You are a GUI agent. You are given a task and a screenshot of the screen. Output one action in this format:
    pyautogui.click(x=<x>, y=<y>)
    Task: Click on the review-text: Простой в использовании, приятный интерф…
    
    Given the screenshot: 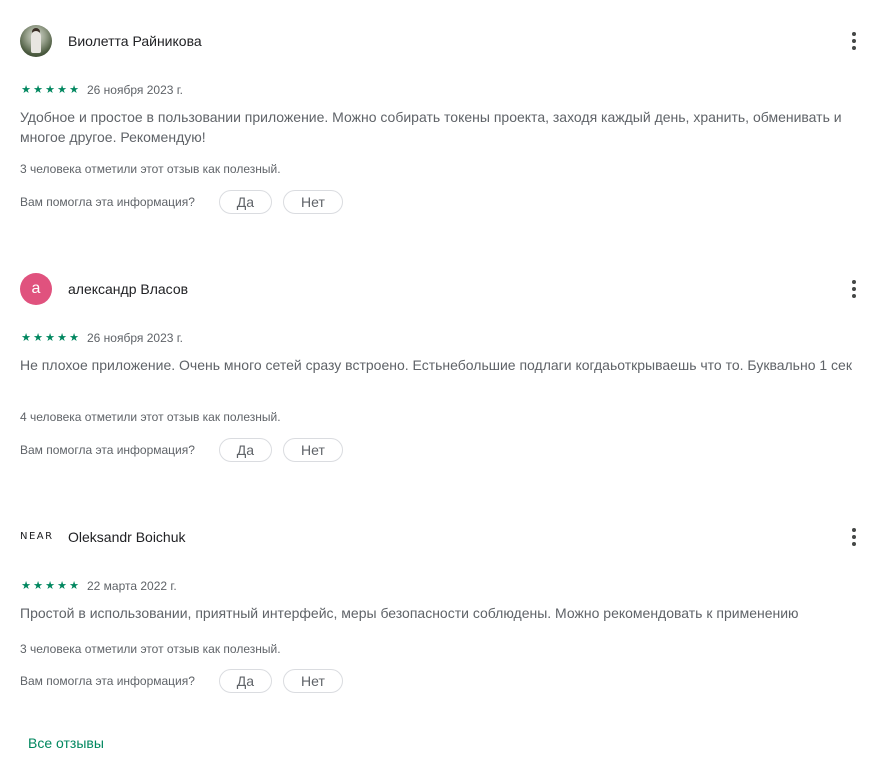 What is the action you would take?
    pyautogui.click(x=409, y=613)
    